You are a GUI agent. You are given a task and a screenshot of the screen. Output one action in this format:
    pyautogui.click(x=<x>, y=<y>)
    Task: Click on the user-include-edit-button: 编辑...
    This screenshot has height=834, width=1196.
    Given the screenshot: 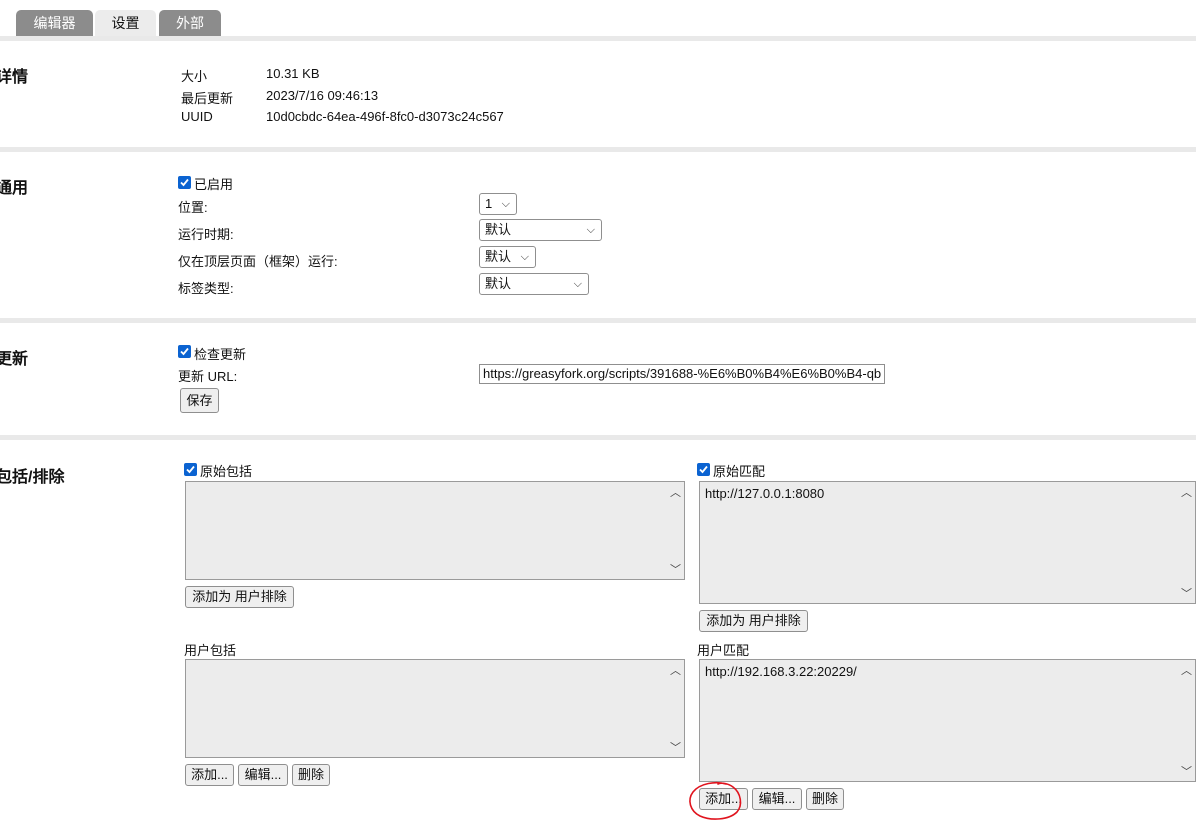 What is the action you would take?
    pyautogui.click(x=263, y=775)
    